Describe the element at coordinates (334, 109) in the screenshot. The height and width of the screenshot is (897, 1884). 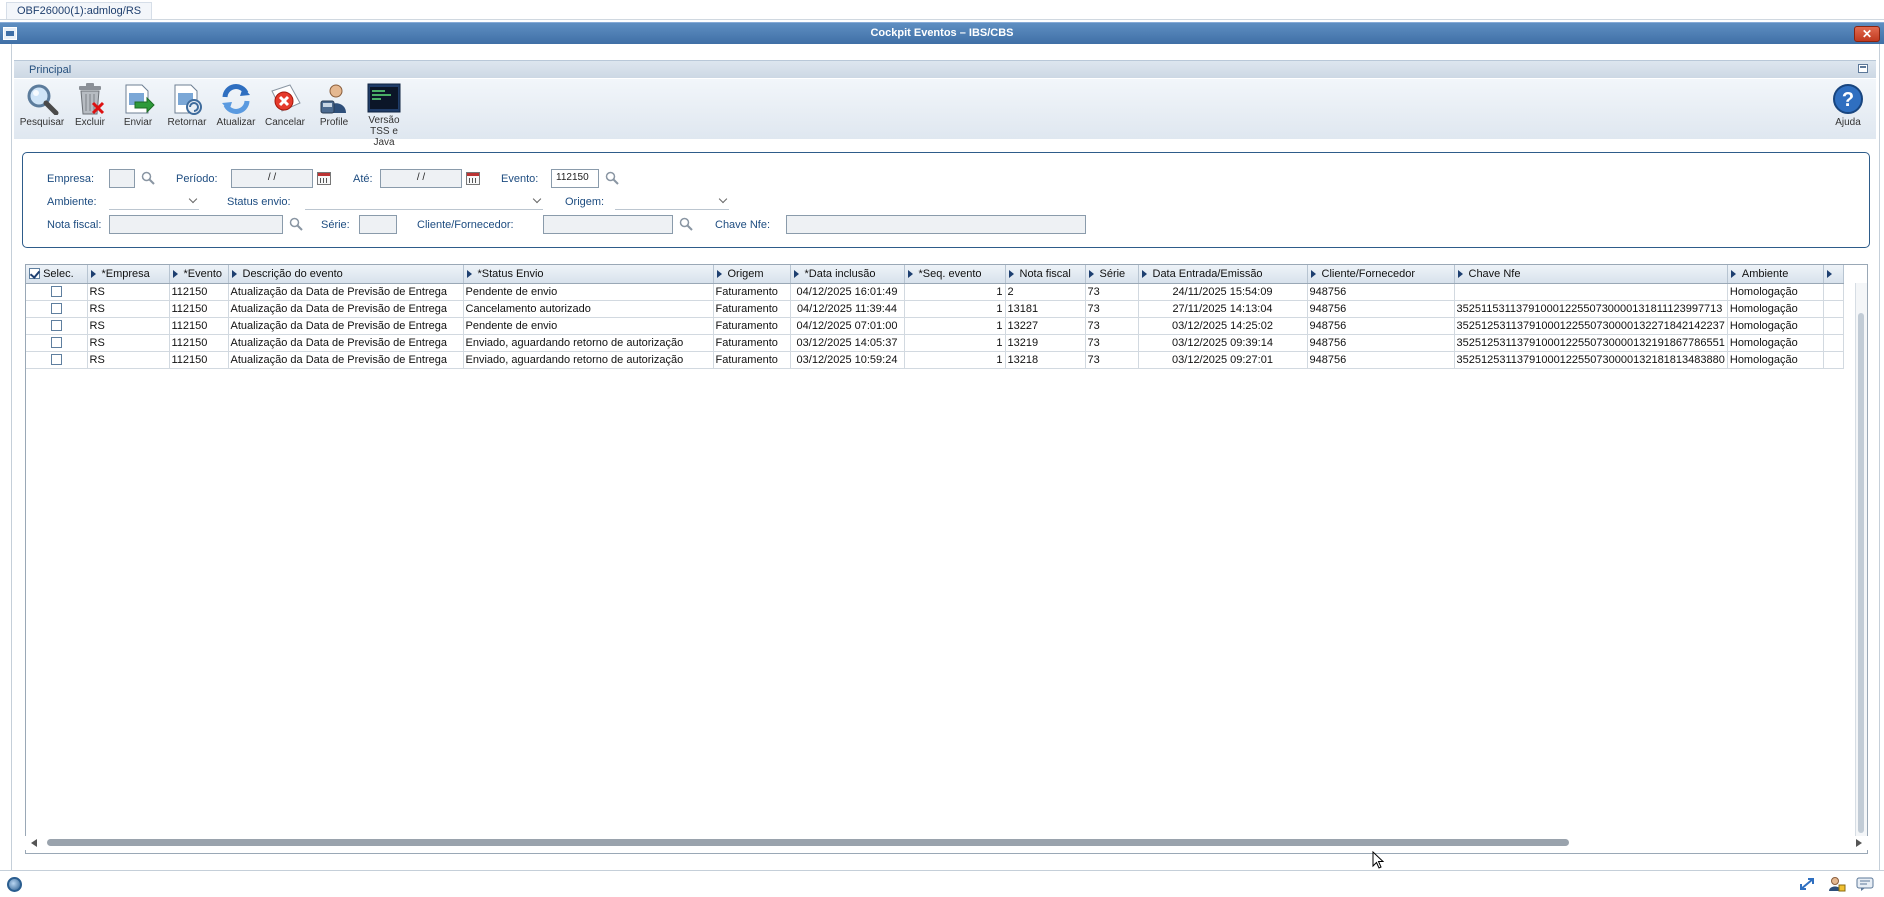
I see `profile-button: Profile` at that location.